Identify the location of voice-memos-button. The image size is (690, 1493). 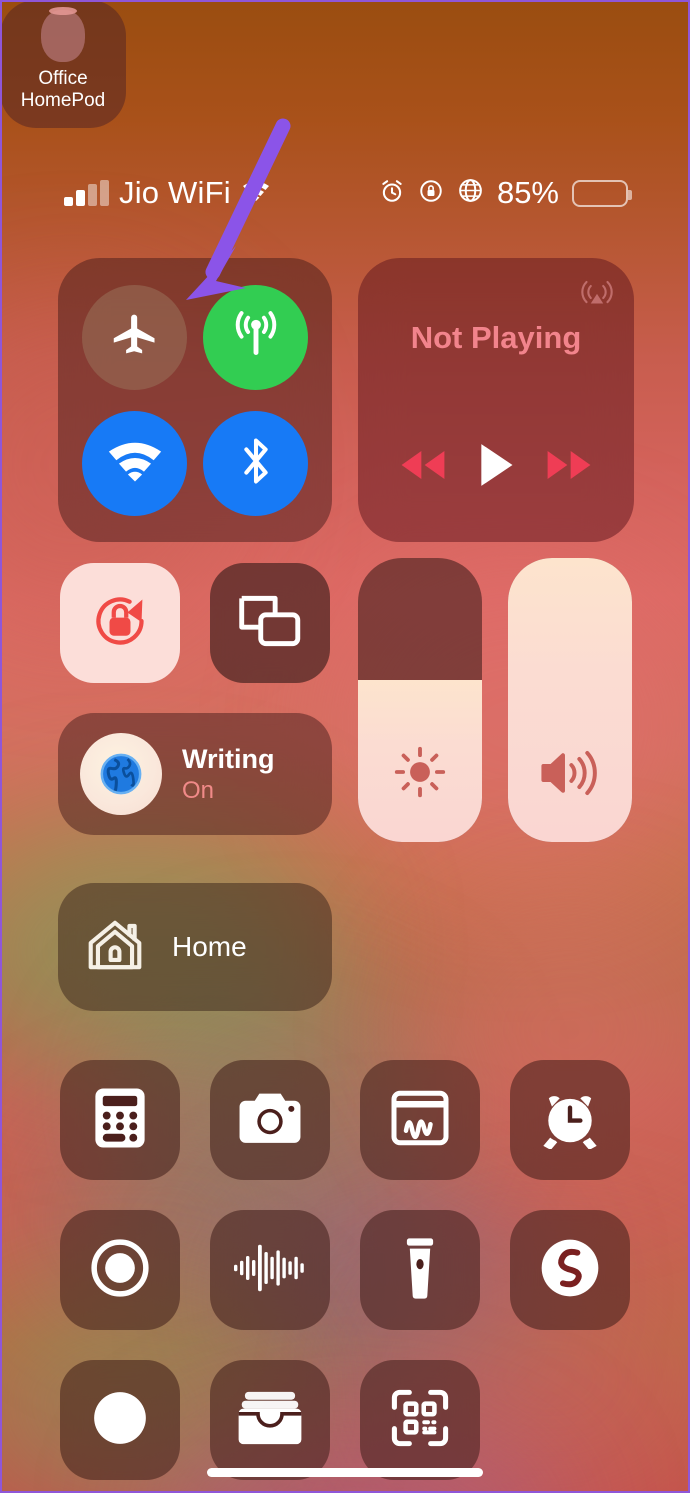
(270, 1270).